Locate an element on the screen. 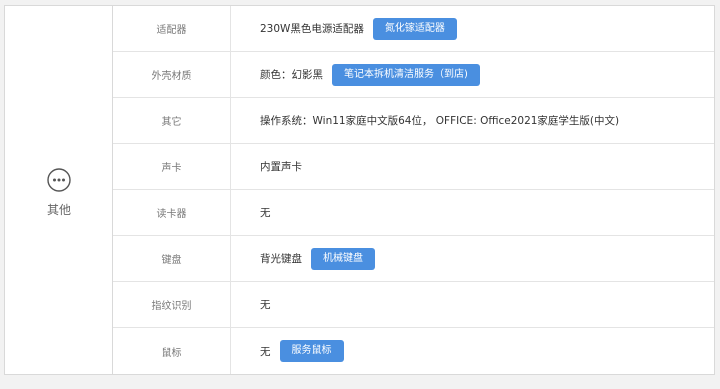 This screenshot has height=389, width=720. spec-row-card-reader: 读卡器 无 is located at coordinates (413, 213).